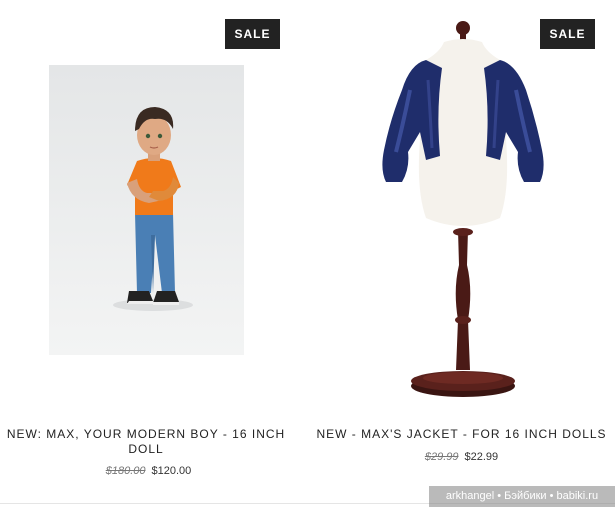  I want to click on sale-price: $120.00, so click(171, 471).